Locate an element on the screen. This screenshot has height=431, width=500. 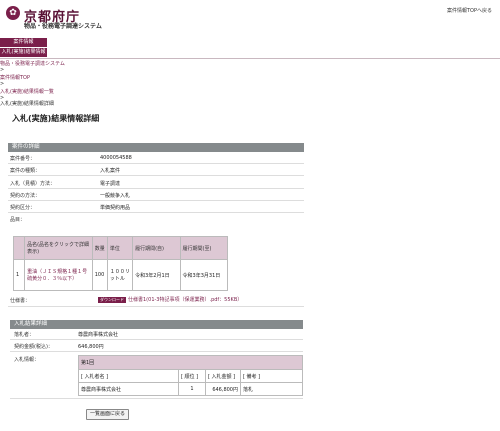
bid-method-value: 電子調達 is located at coordinates (110, 184).